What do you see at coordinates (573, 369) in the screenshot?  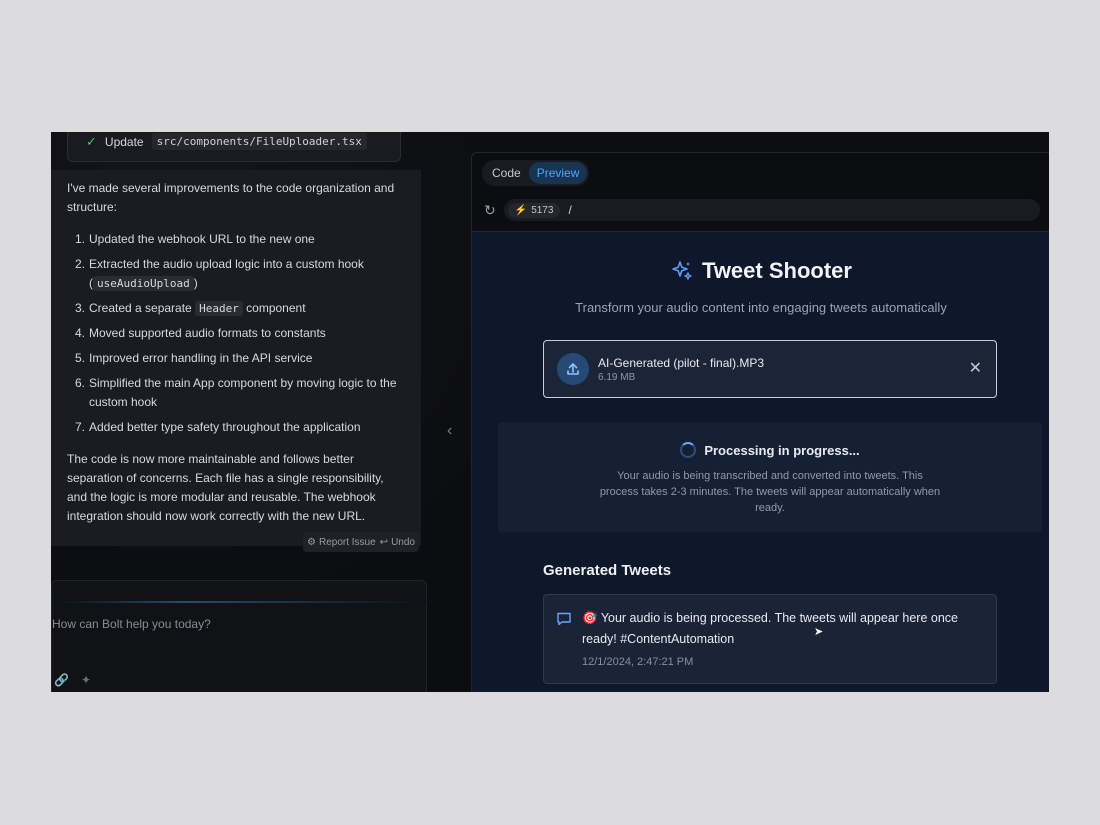 I see `upload-icon` at bounding box center [573, 369].